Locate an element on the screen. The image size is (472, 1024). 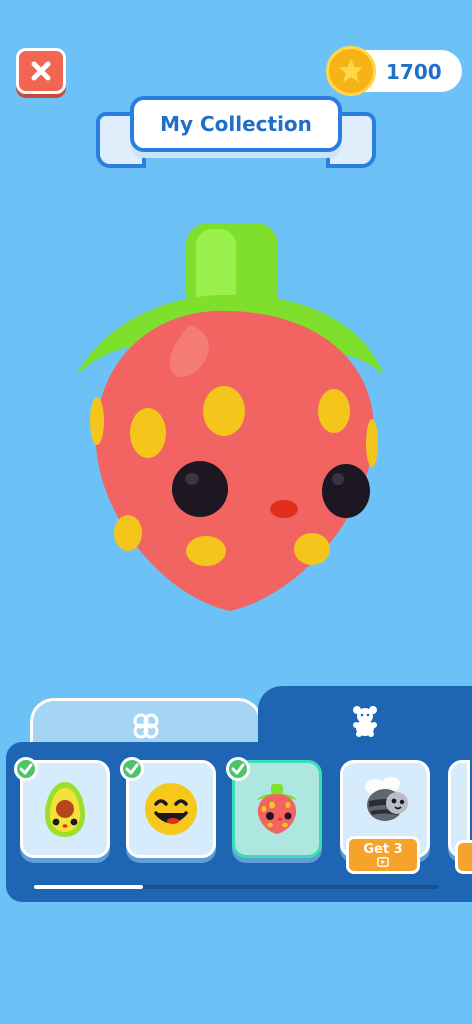
bee-icon is located at coordinates (386, 799).